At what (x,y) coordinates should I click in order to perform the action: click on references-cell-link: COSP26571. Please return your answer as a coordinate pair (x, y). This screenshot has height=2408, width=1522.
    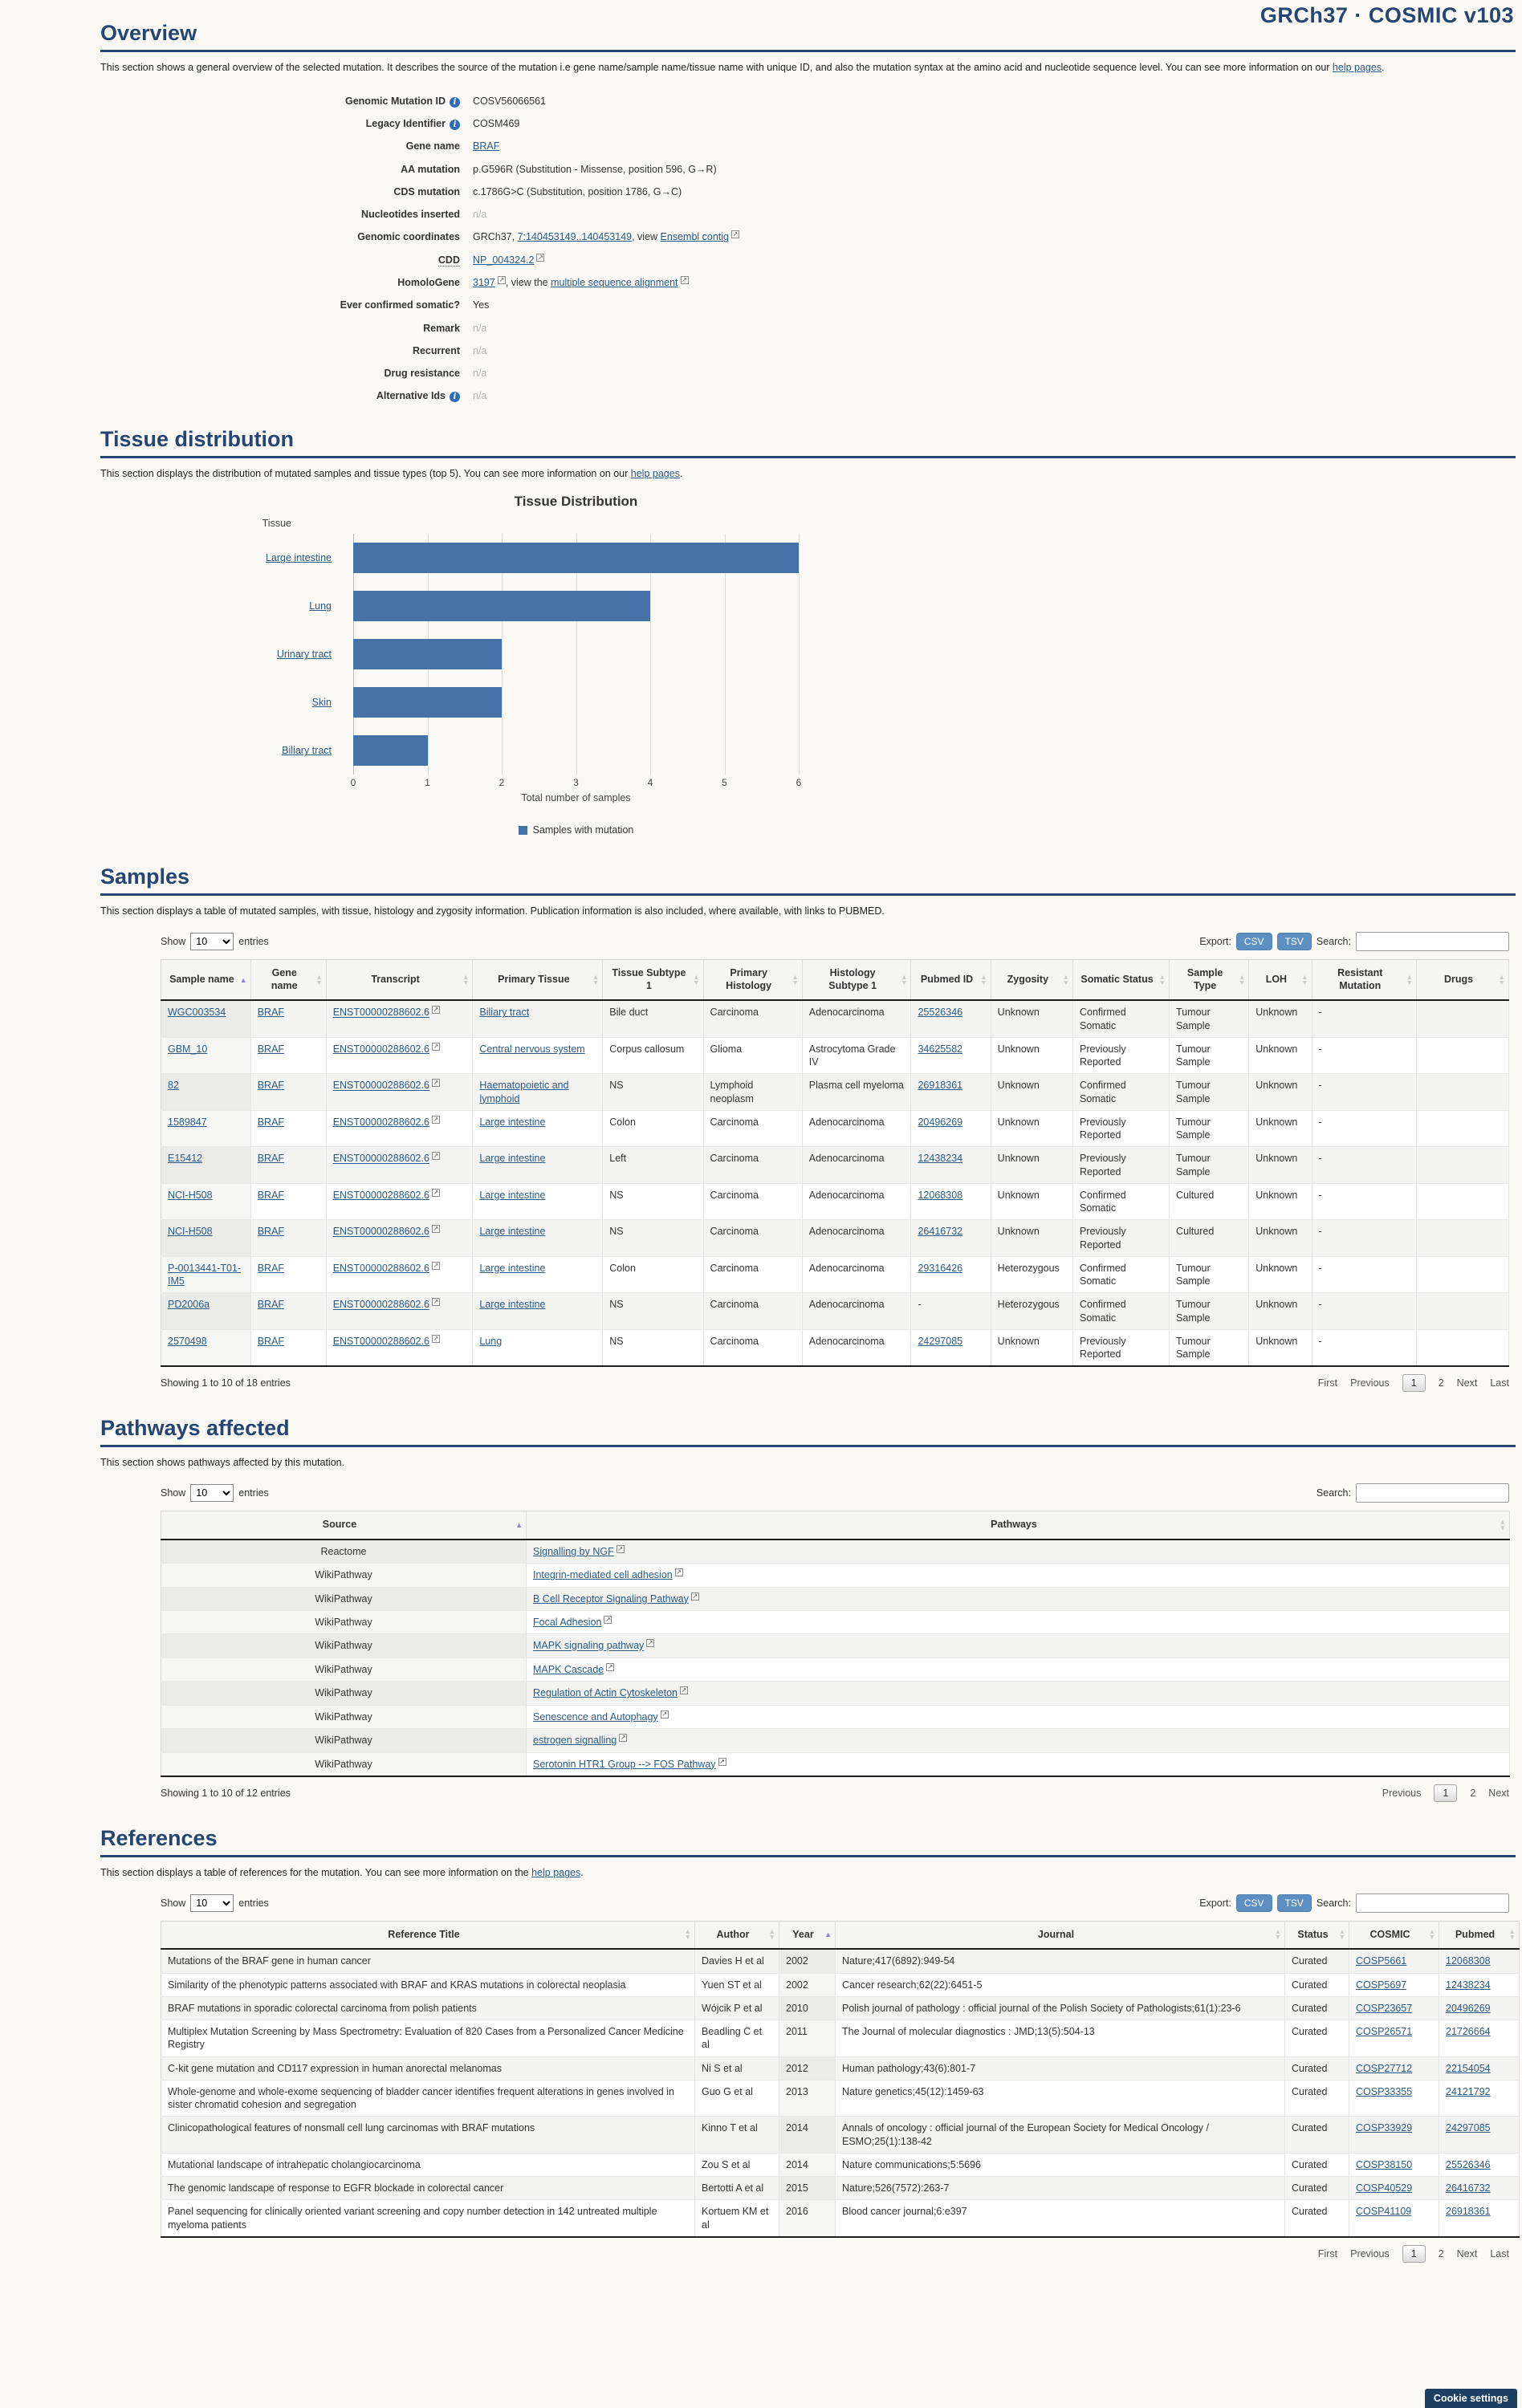
    Looking at the image, I should click on (1384, 2031).